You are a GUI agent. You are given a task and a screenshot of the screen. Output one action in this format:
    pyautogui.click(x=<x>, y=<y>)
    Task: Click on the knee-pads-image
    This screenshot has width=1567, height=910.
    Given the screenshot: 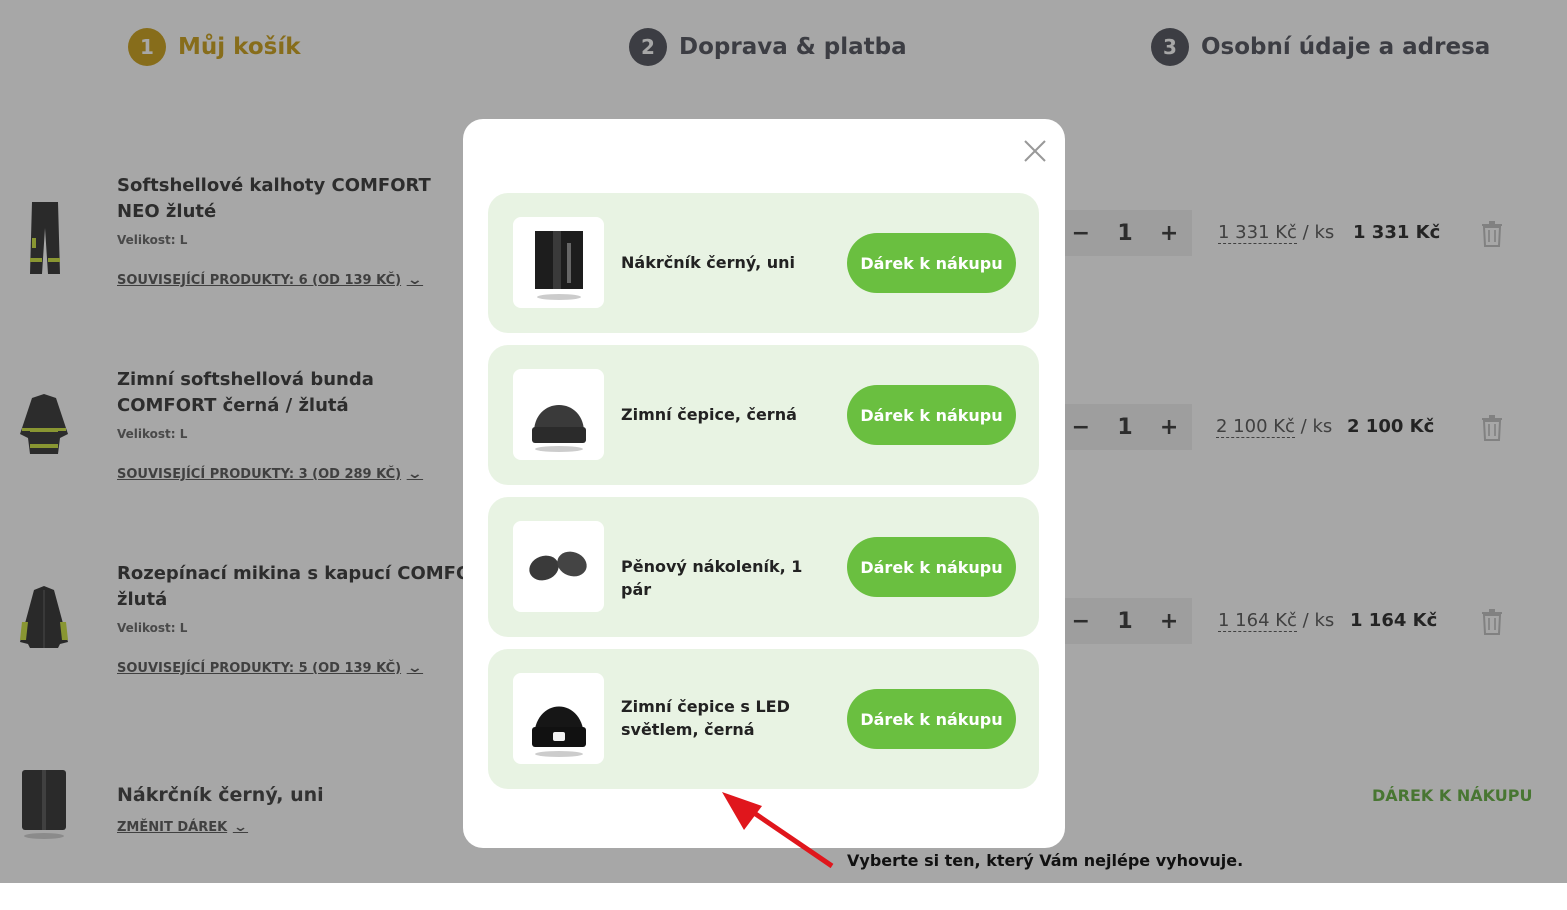 What is the action you would take?
    pyautogui.click(x=557, y=565)
    